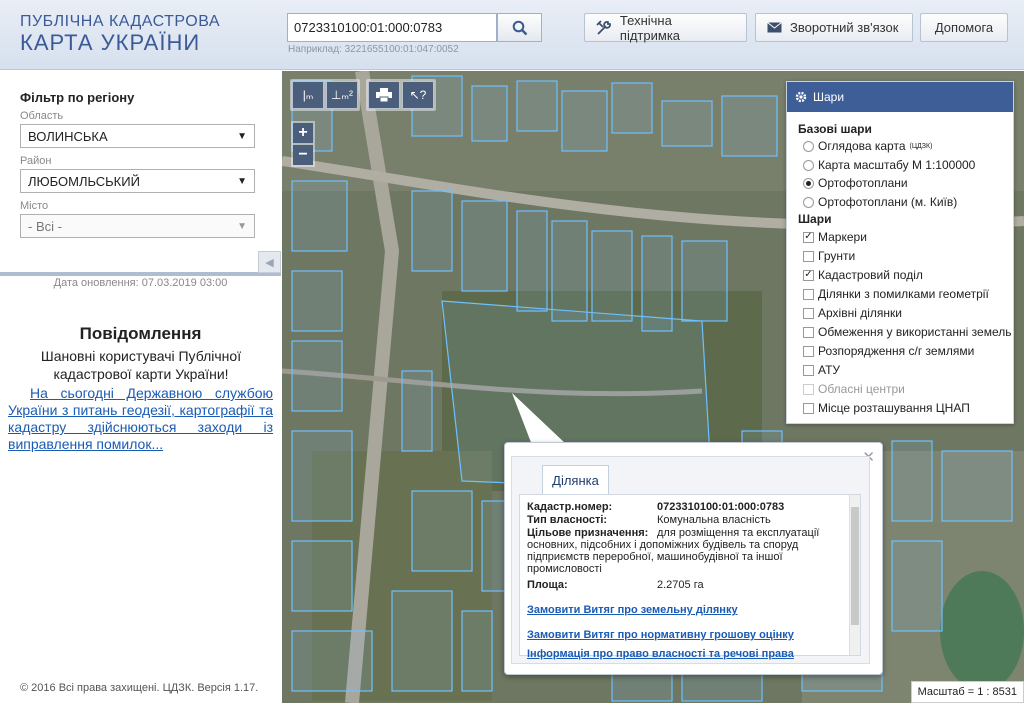  Describe the element at coordinates (900, 97) in the screenshot. I see `layers-header: Шари` at that location.